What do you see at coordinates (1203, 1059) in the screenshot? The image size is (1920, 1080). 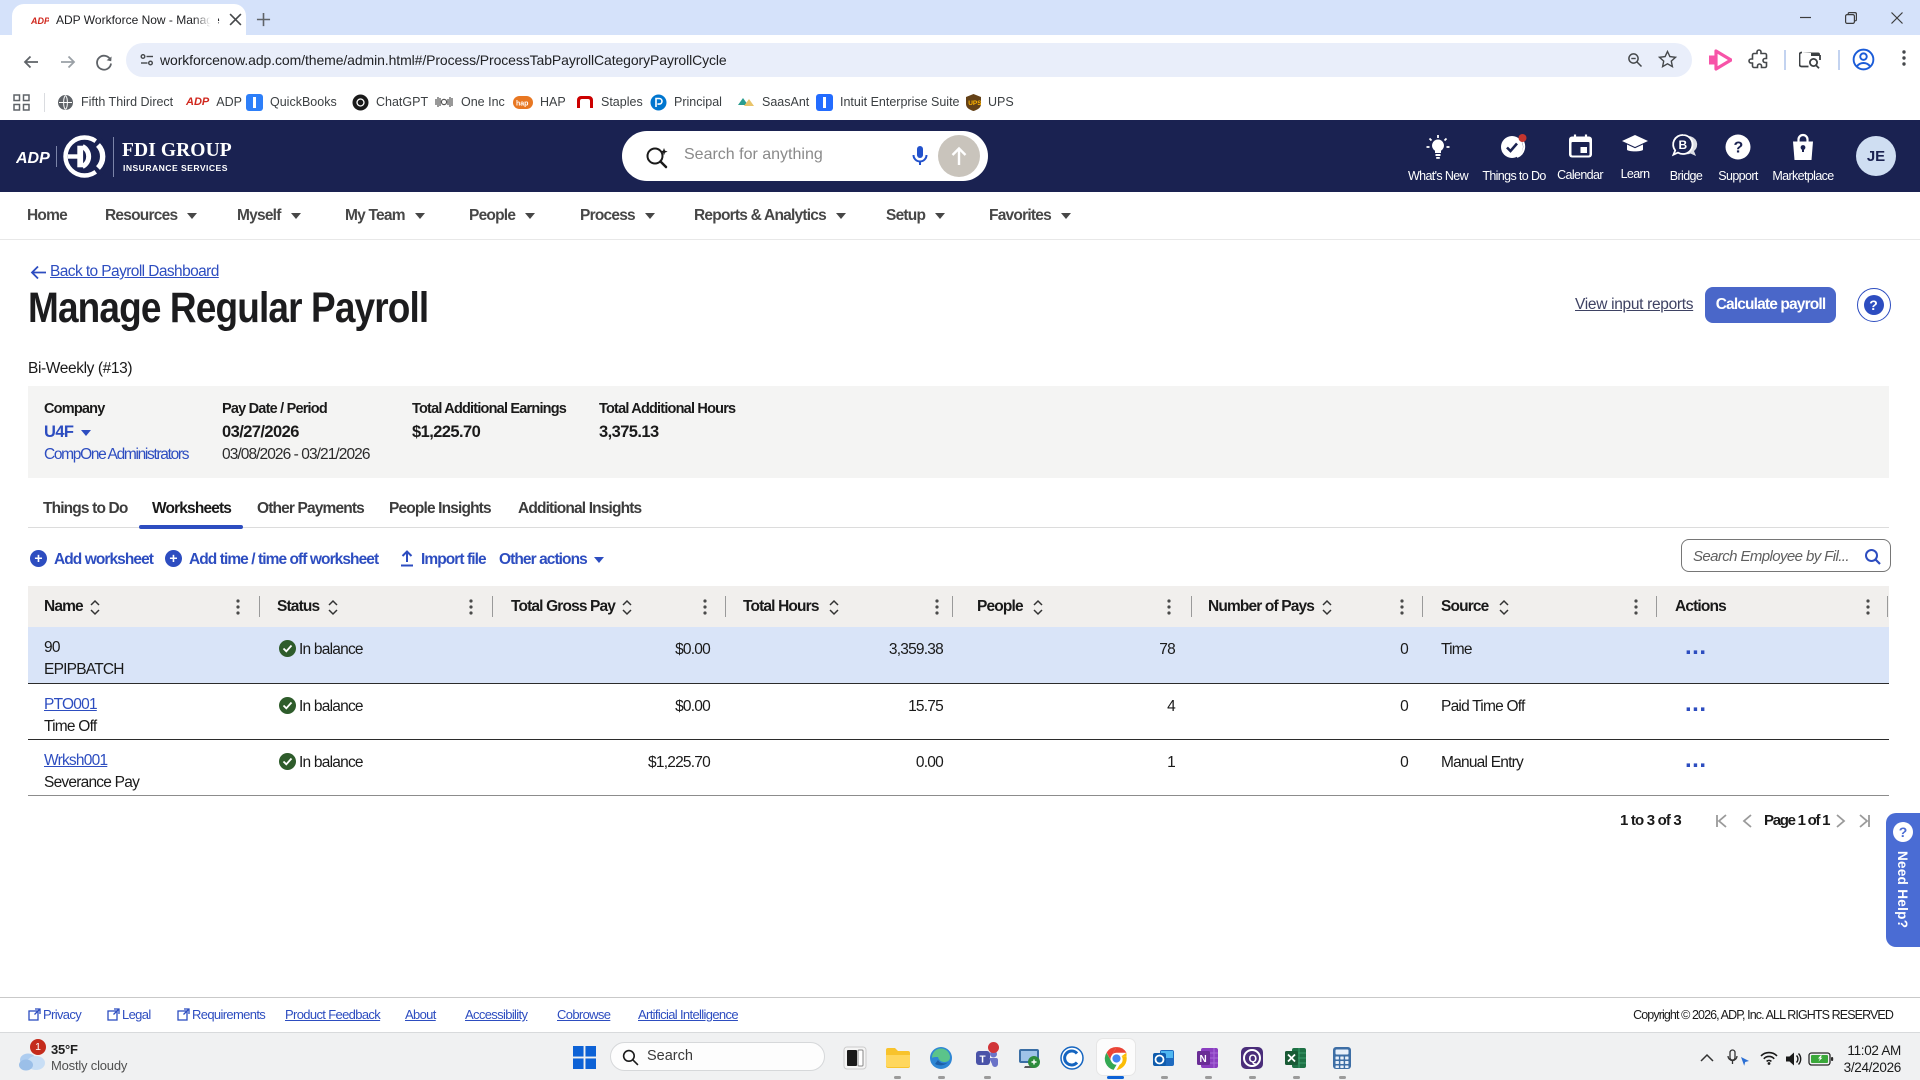 I see `svg-text: N` at bounding box center [1203, 1059].